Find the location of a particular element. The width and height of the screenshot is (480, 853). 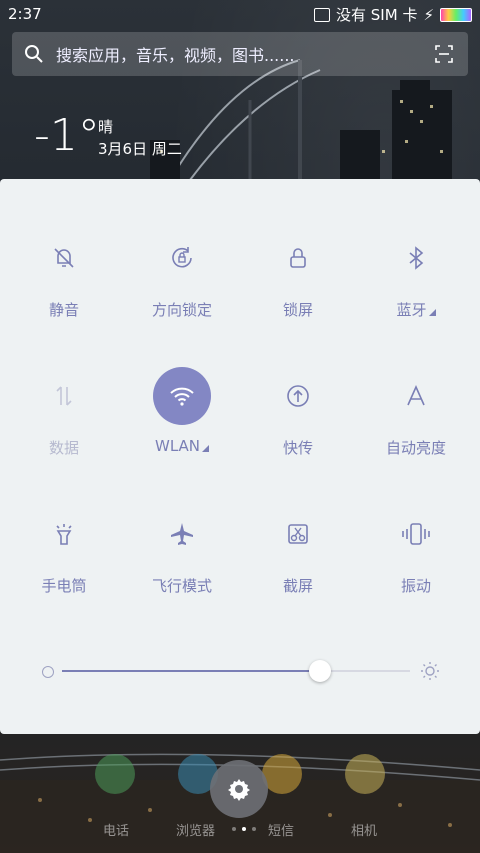

flashlight-icon is located at coordinates (64, 534).